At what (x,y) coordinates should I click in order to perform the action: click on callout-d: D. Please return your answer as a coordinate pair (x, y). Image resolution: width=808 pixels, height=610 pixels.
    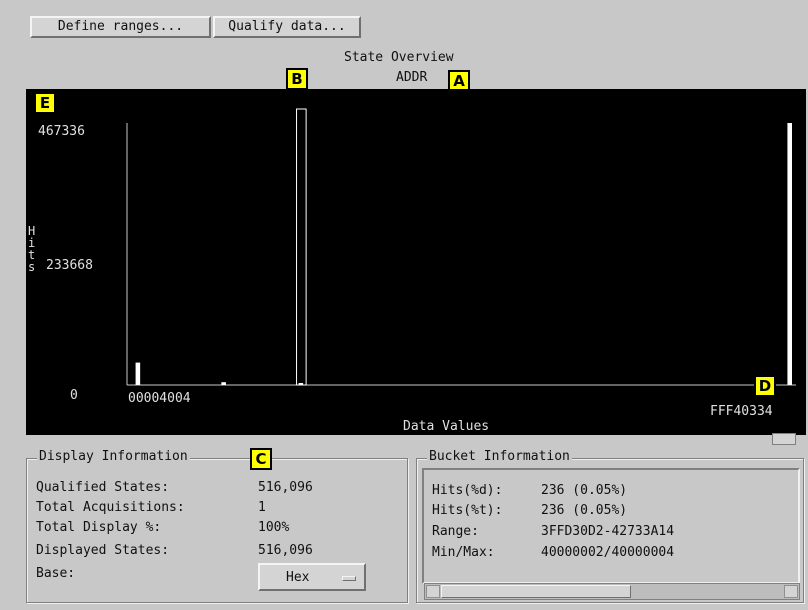
    Looking at the image, I should click on (765, 386).